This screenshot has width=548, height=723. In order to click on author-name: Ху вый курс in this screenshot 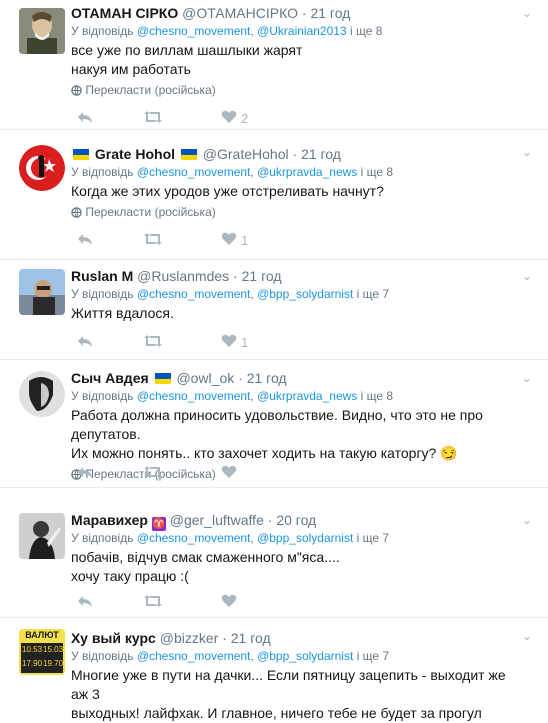, I will do `click(113, 638)`.